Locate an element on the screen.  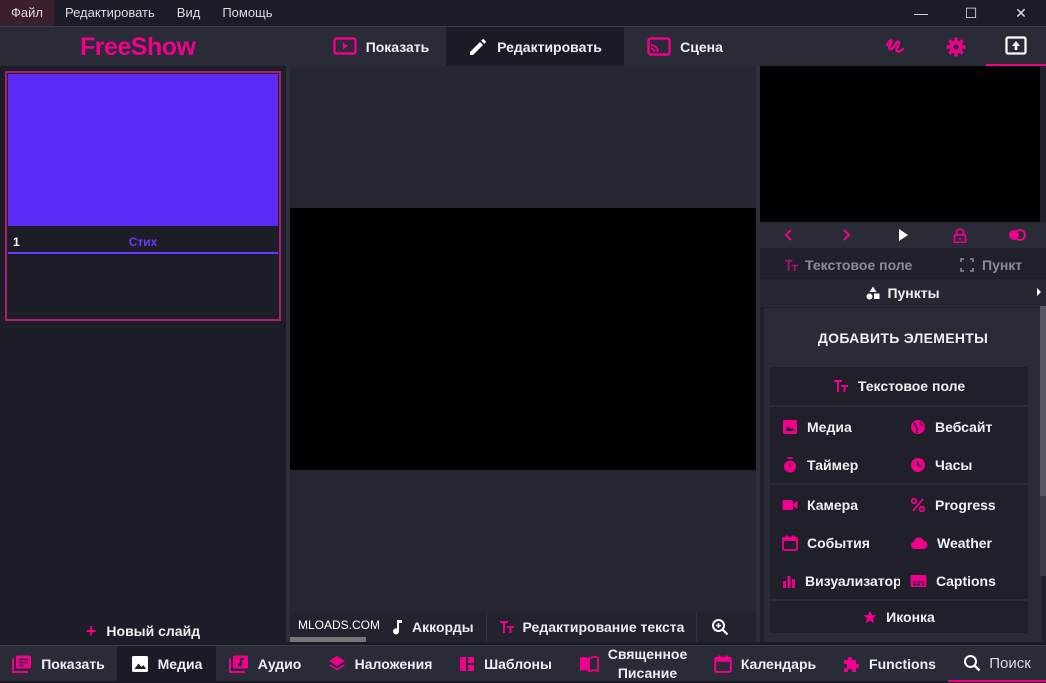
drawer-tab-functions: Functions is located at coordinates (889, 664).